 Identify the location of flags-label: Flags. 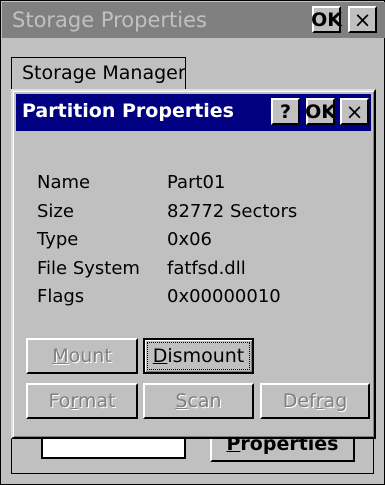
(61, 296).